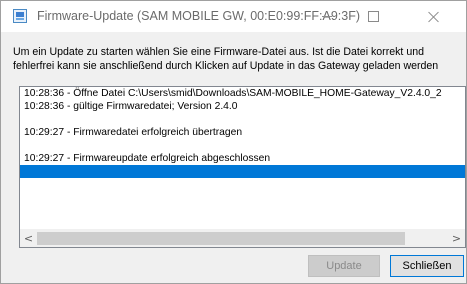 The image size is (467, 284). What do you see at coordinates (20, 16) in the screenshot?
I see `app-icon` at bounding box center [20, 16].